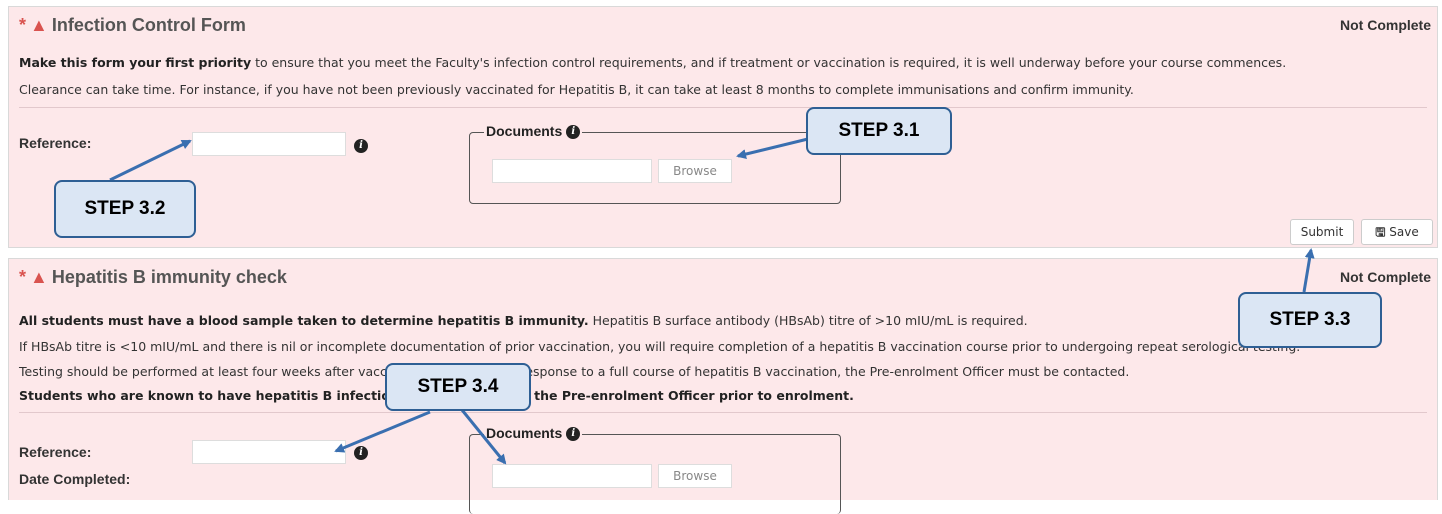 This screenshot has width=1442, height=514. I want to click on panel-title: * ▲ Infection Control Form, so click(132, 25).